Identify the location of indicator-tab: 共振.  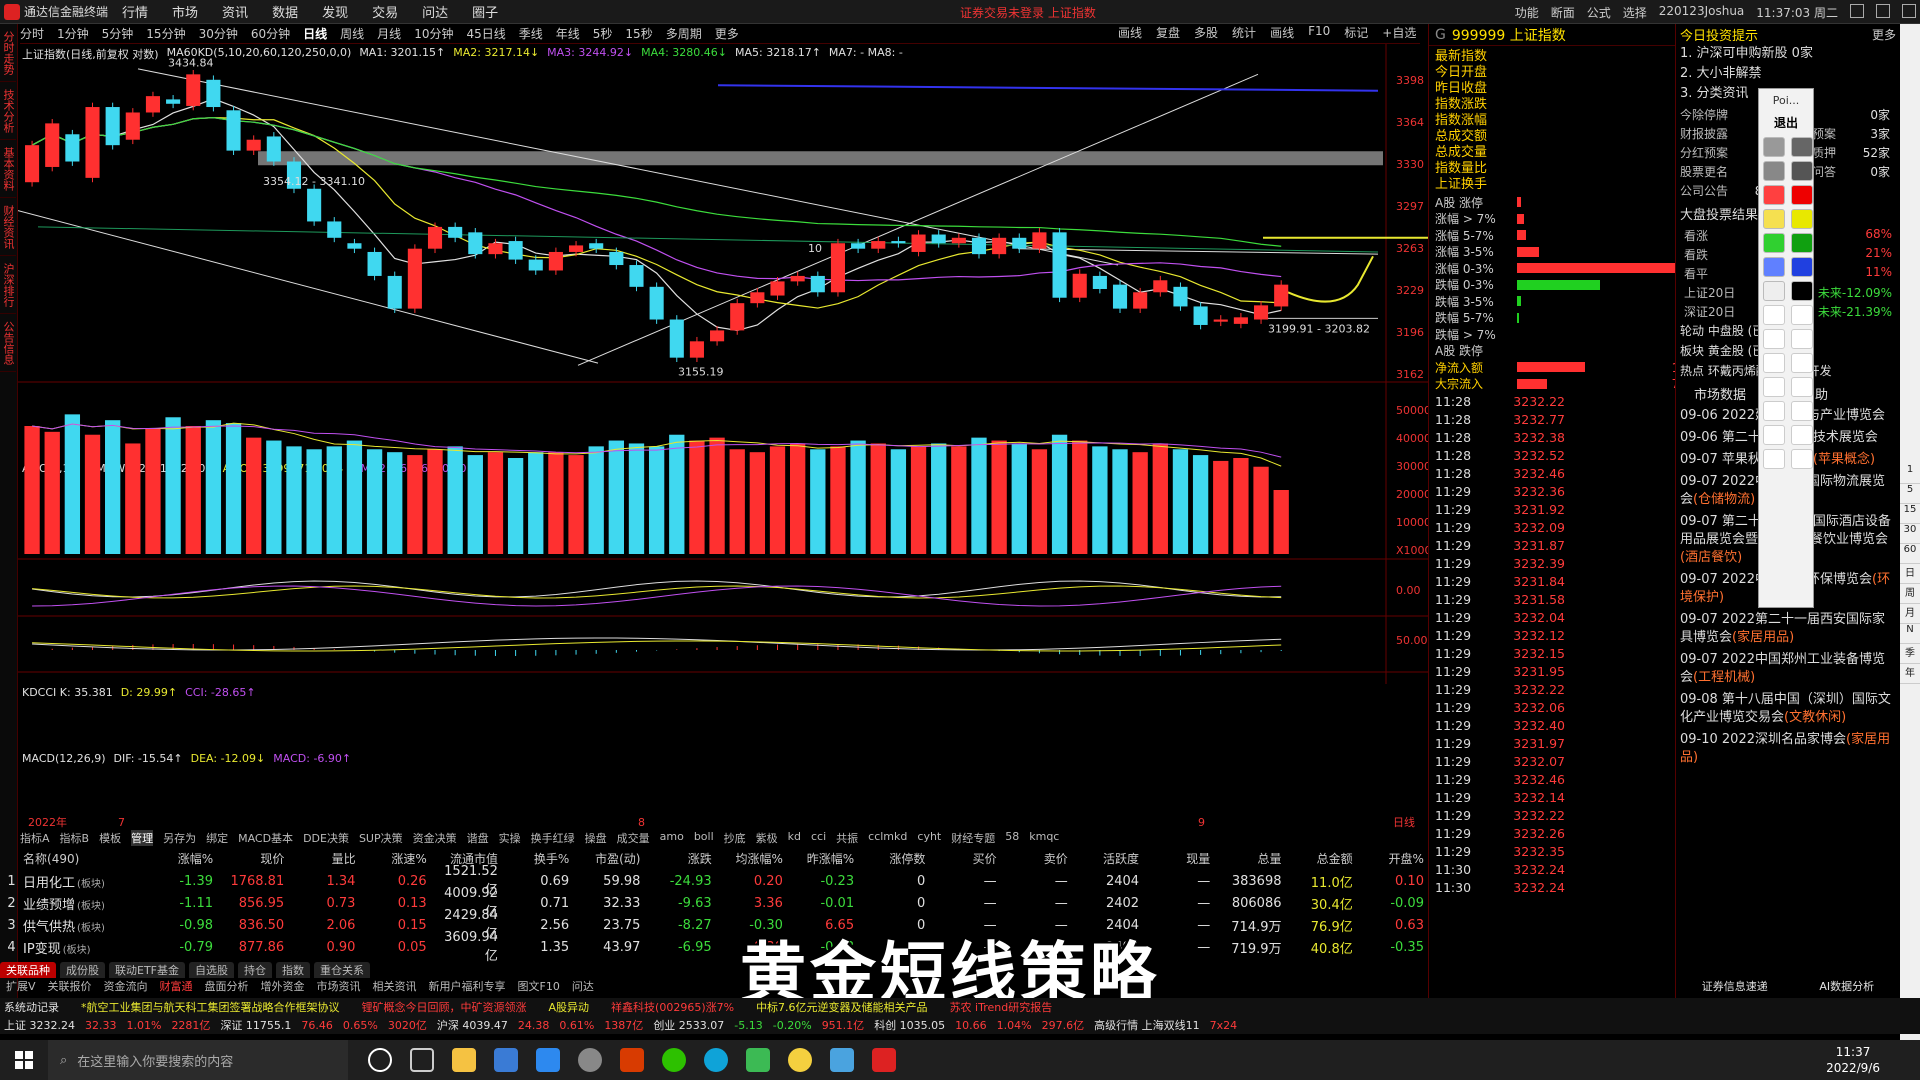
(847, 838).